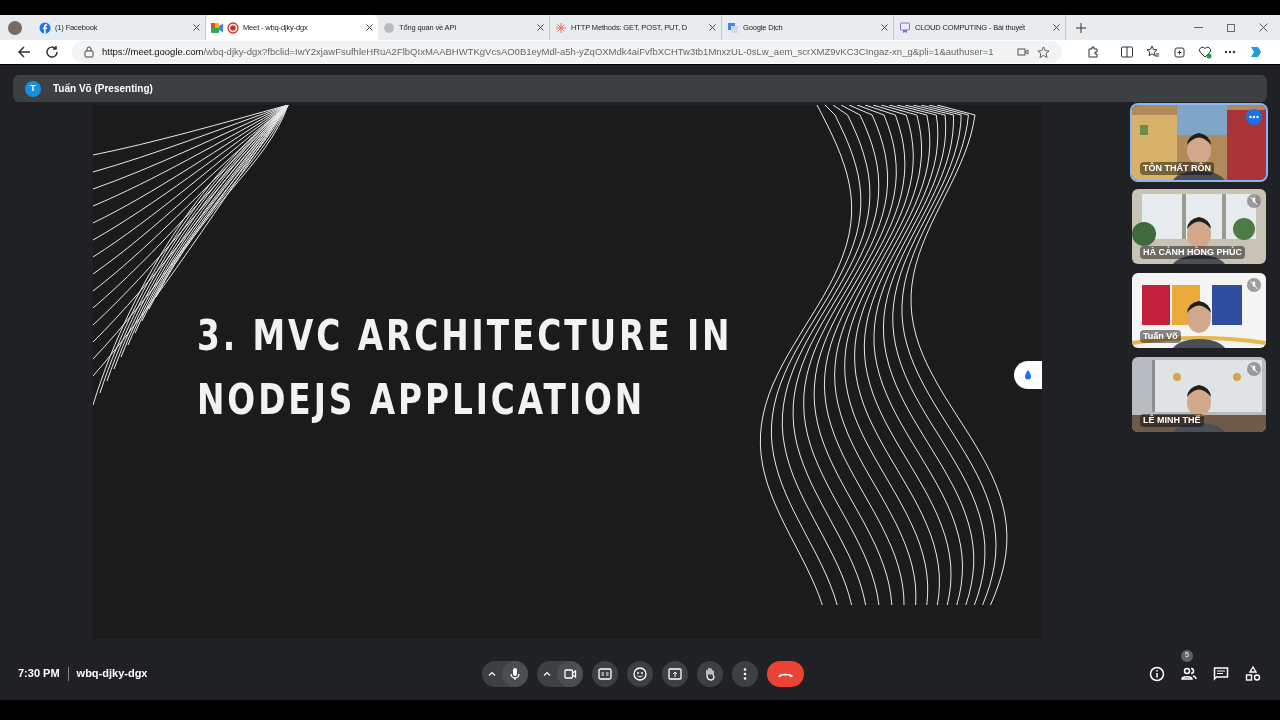 This screenshot has width=1280, height=720. I want to click on recording-icon, so click(233, 27).